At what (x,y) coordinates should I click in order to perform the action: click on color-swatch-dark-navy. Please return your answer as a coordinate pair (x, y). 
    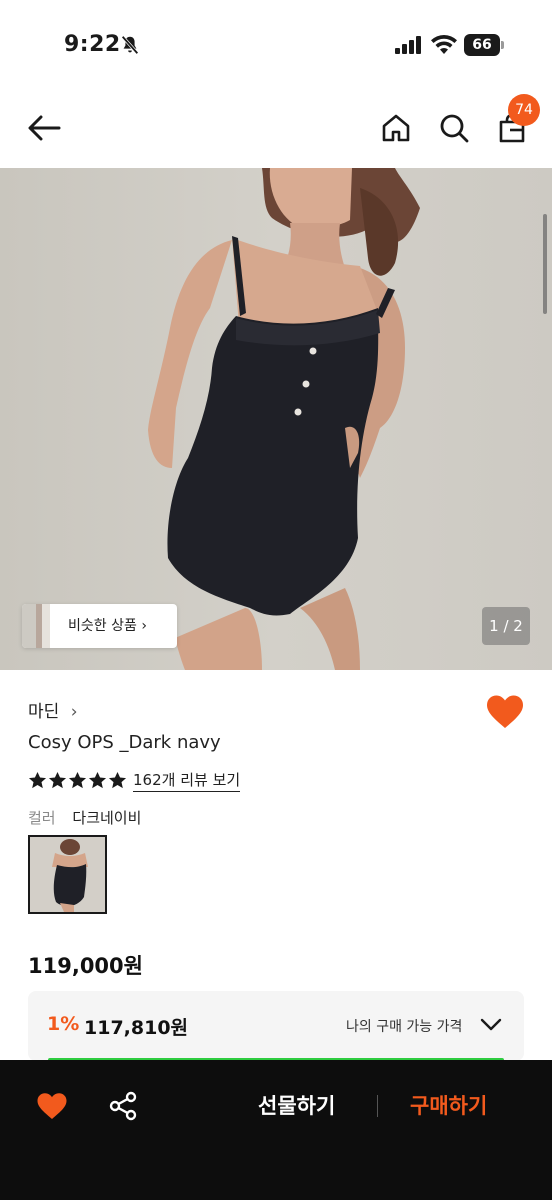
    Looking at the image, I should click on (67, 874).